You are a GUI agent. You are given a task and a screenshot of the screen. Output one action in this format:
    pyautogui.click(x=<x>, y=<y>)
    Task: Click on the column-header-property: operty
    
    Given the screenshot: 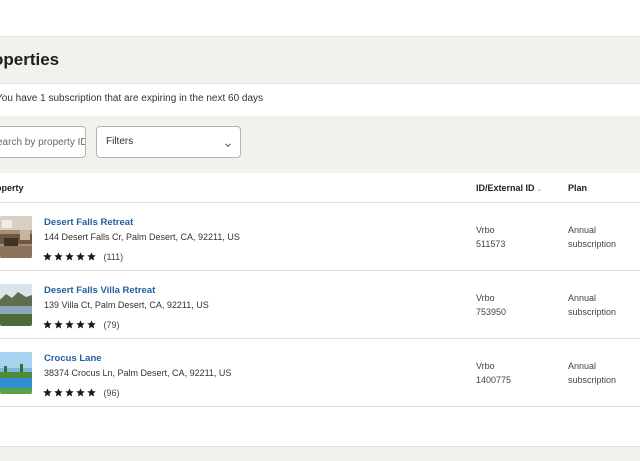 What is the action you would take?
    pyautogui.click(x=12, y=188)
    